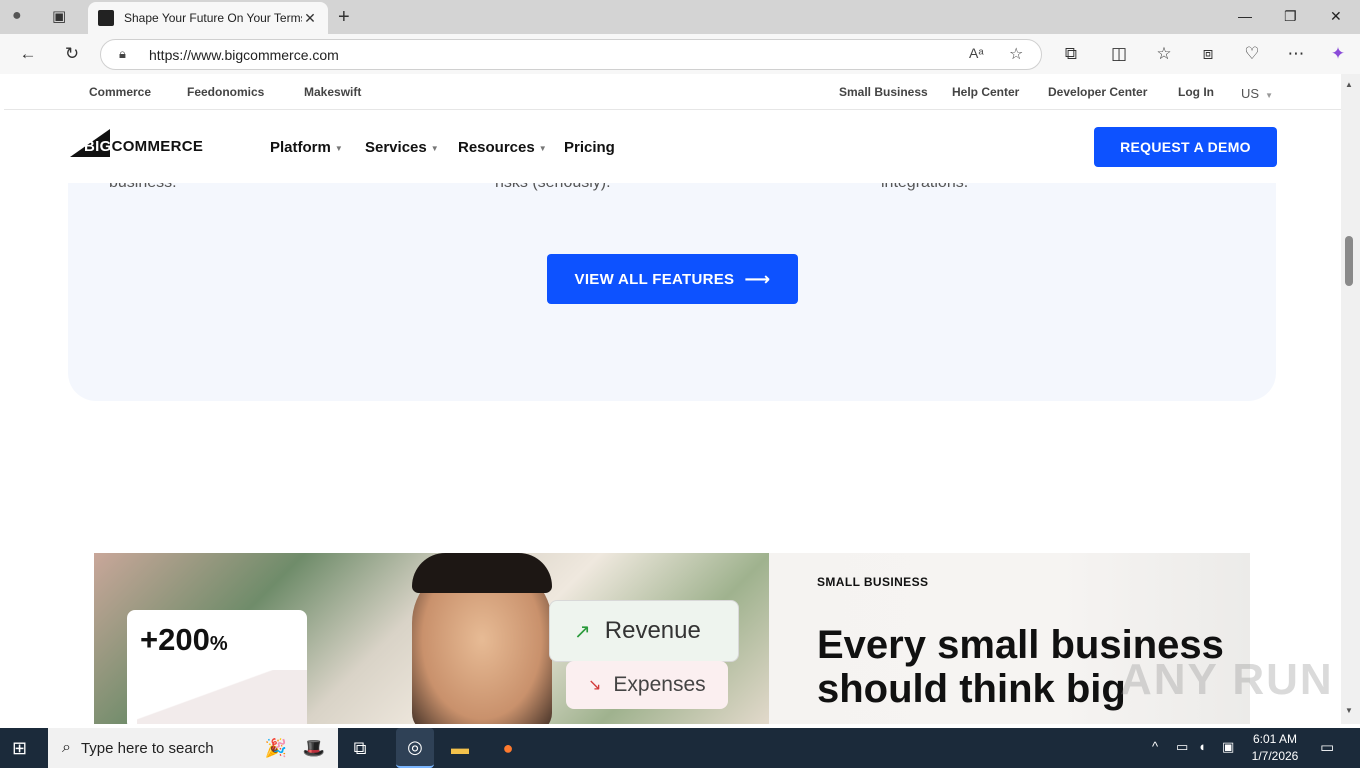 This screenshot has height=768, width=1360. What do you see at coordinates (985, 92) in the screenshot?
I see `utility-link-help-center: Help Center` at bounding box center [985, 92].